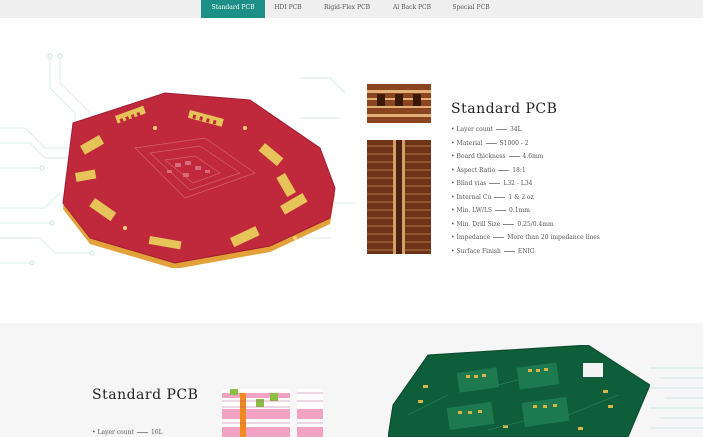 The height and width of the screenshot is (437, 703). Describe the element at coordinates (399, 103) in the screenshot. I see `cross-section-image-top` at that location.